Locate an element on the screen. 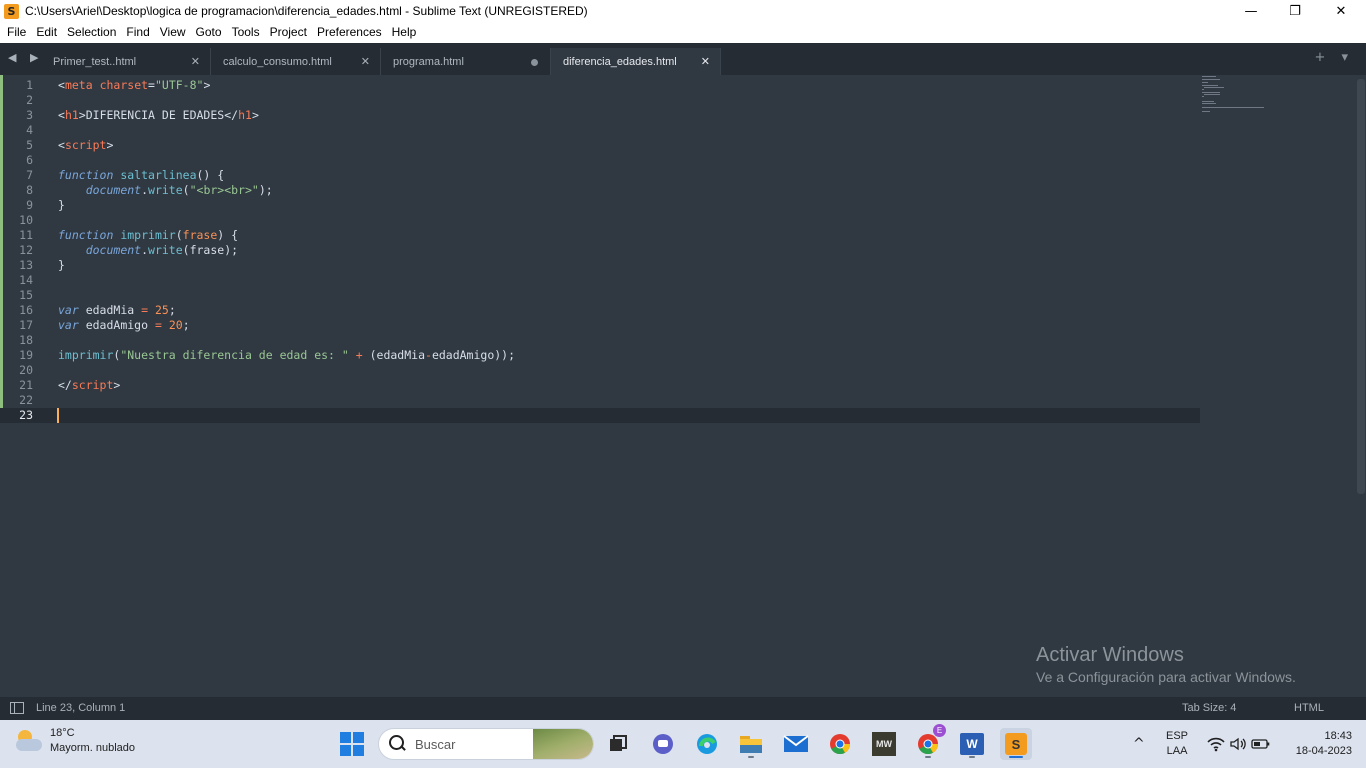 This screenshot has height=768, width=1366. unsaved-dot-icon is located at coordinates (534, 62).